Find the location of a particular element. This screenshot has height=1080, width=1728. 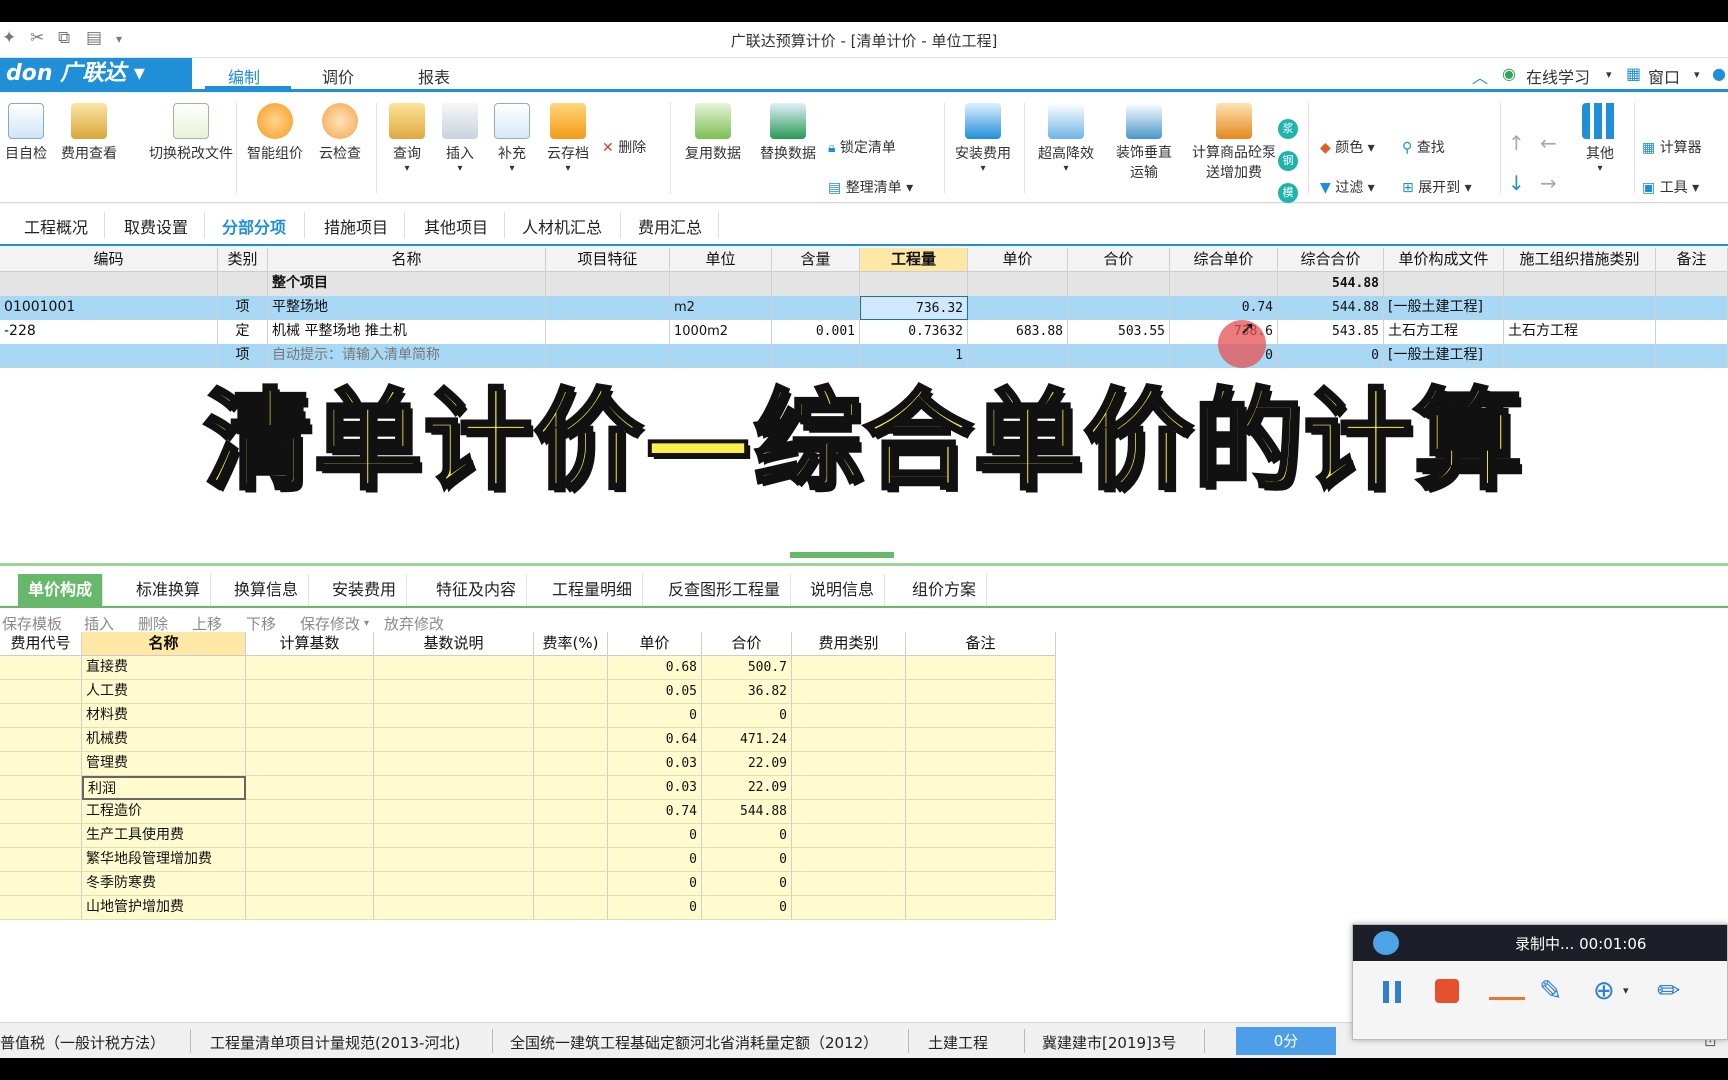

self-check-button: 目自检 is located at coordinates (26, 133).